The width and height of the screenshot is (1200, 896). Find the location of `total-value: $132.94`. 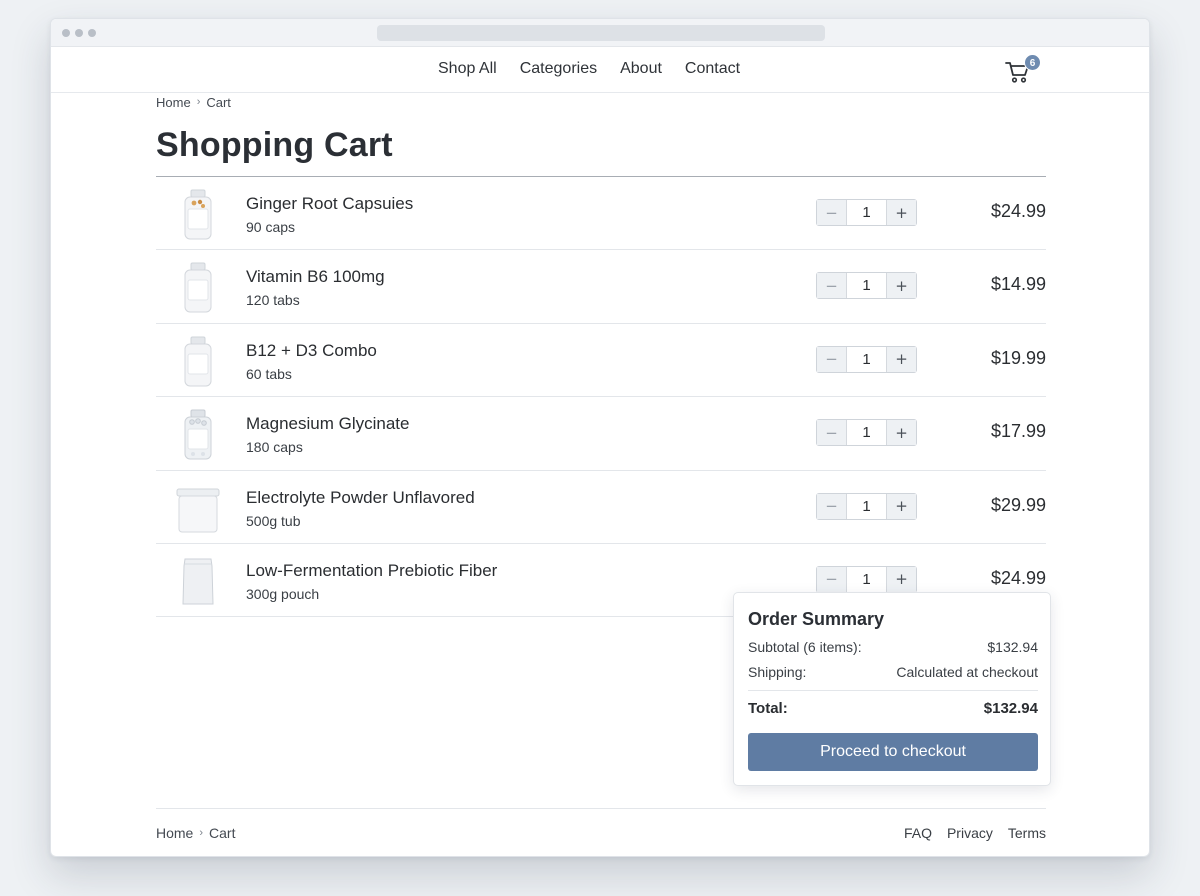

total-value: $132.94 is located at coordinates (1010, 708).